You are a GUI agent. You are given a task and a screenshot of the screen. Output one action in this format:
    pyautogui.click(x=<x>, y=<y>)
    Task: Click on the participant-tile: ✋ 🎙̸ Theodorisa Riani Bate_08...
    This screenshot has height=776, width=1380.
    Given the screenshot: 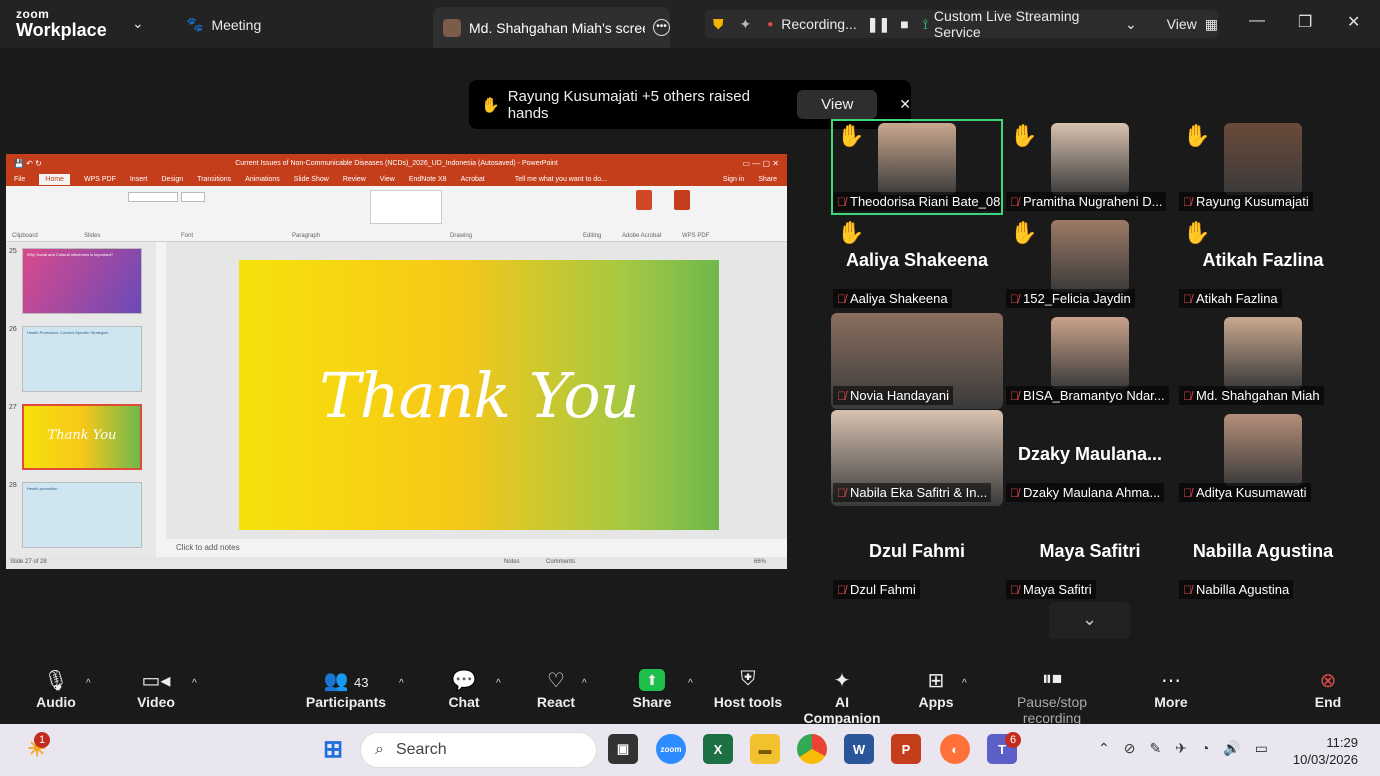 What is the action you would take?
    pyautogui.click(x=917, y=167)
    